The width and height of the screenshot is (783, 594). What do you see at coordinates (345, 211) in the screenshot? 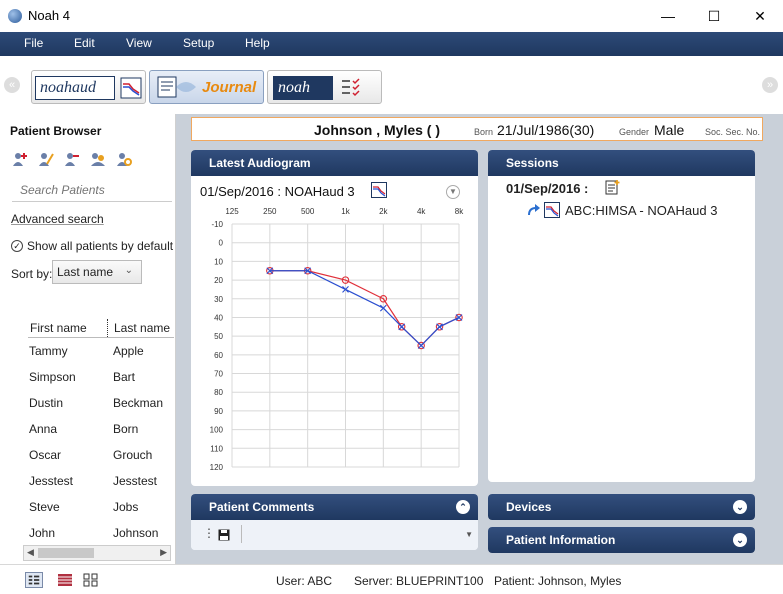
I see `x-tick-label: 1k` at bounding box center [345, 211].